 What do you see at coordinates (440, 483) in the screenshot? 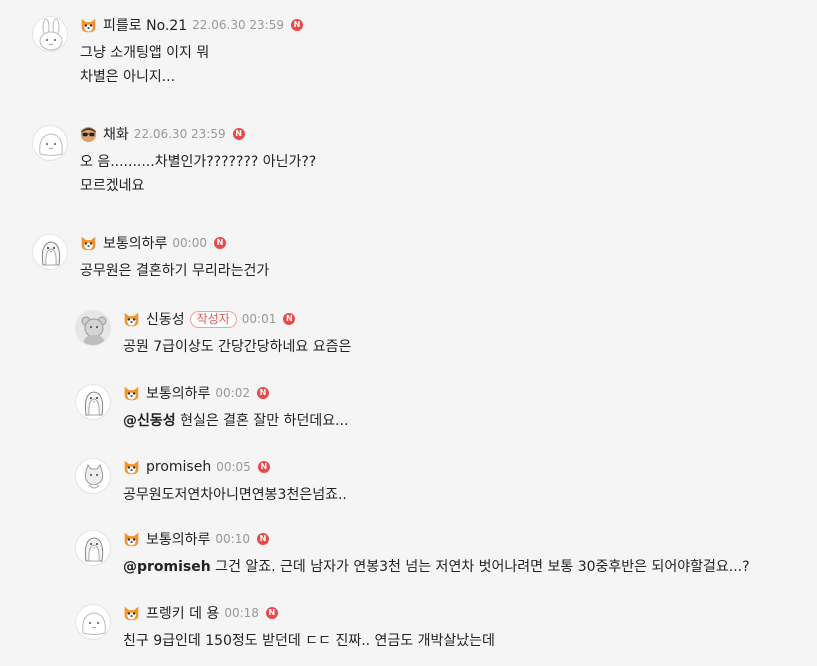
I see `reply-item: promiseh 00:05 N 공무원도저연차아니면연봉3천은넘죠..` at bounding box center [440, 483].